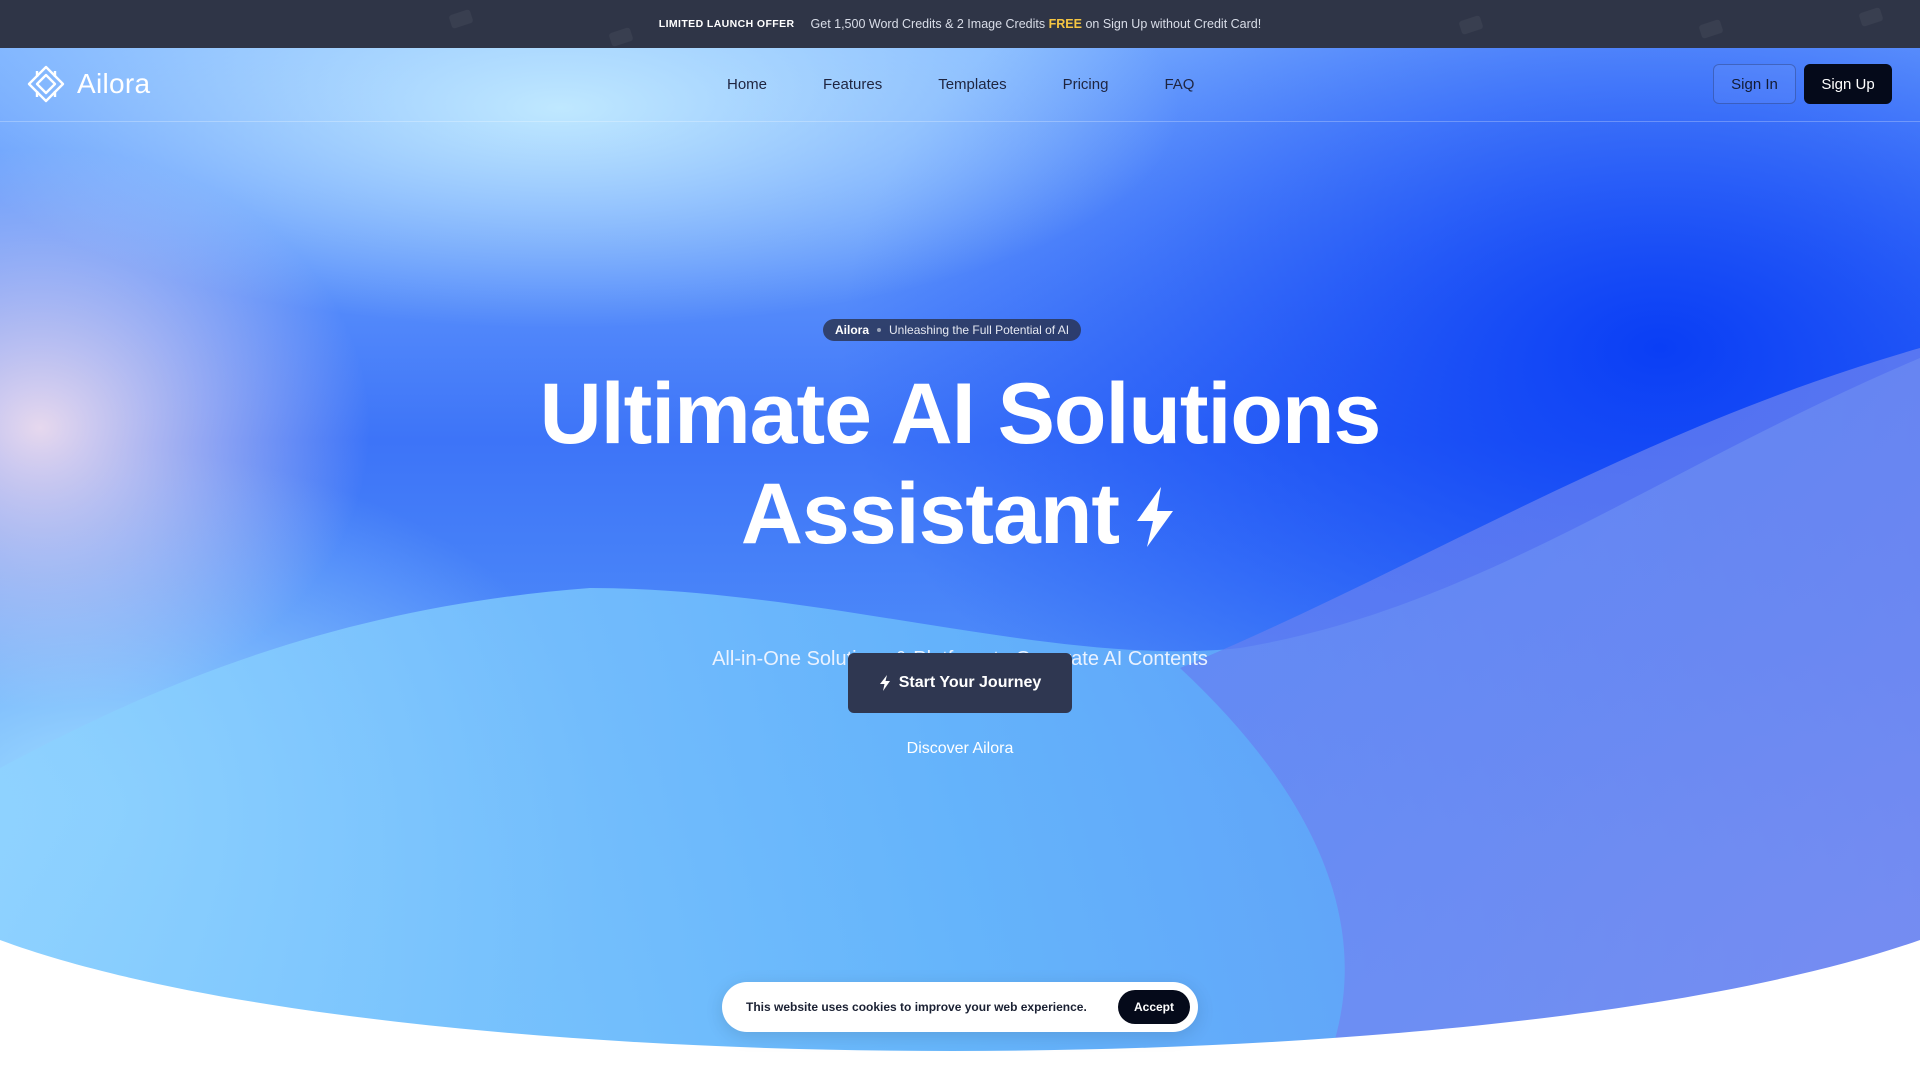 The width and height of the screenshot is (1920, 1080). What do you see at coordinates (879, 330) in the screenshot?
I see `separator-dot` at bounding box center [879, 330].